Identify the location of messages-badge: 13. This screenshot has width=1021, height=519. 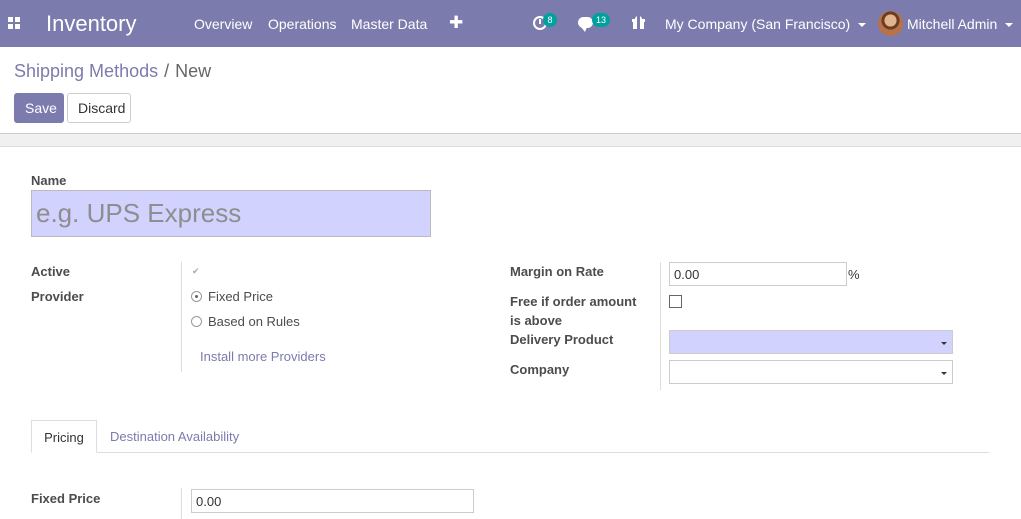
(601, 20).